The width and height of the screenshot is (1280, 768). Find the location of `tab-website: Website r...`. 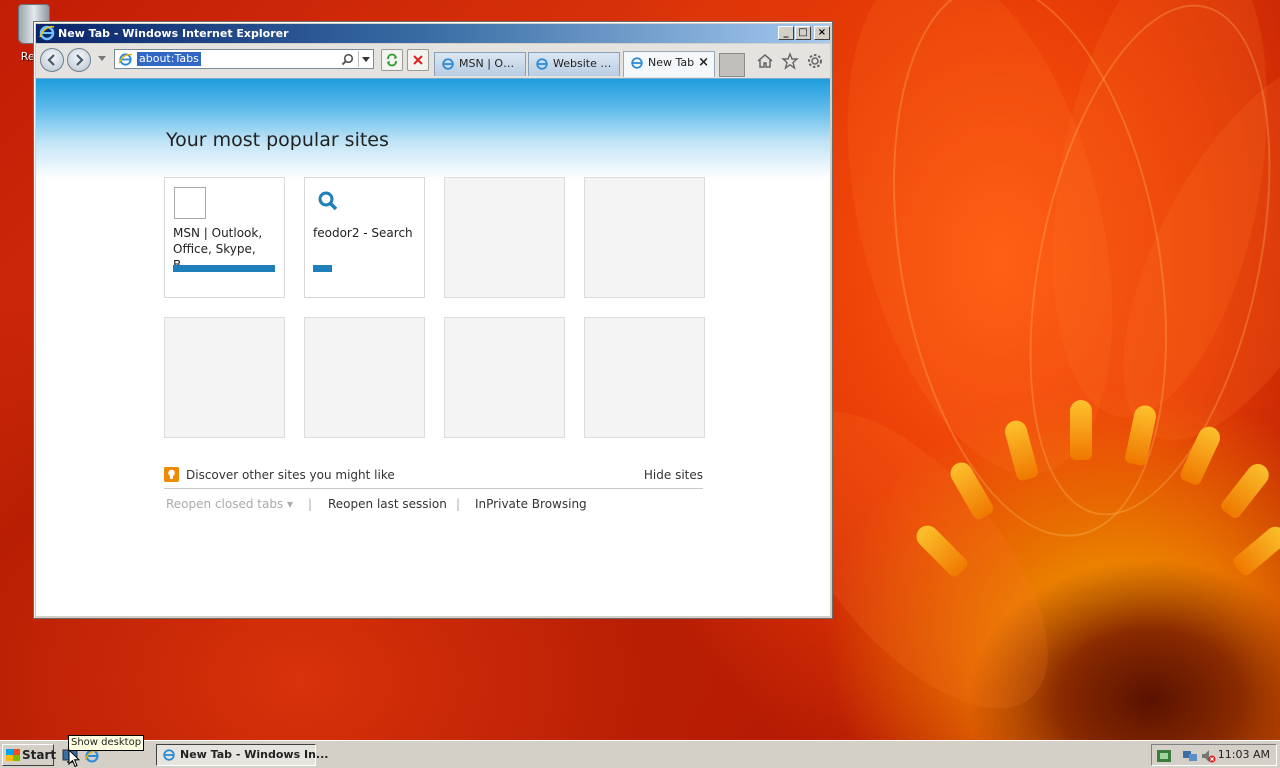

tab-website: Website r... is located at coordinates (574, 64).